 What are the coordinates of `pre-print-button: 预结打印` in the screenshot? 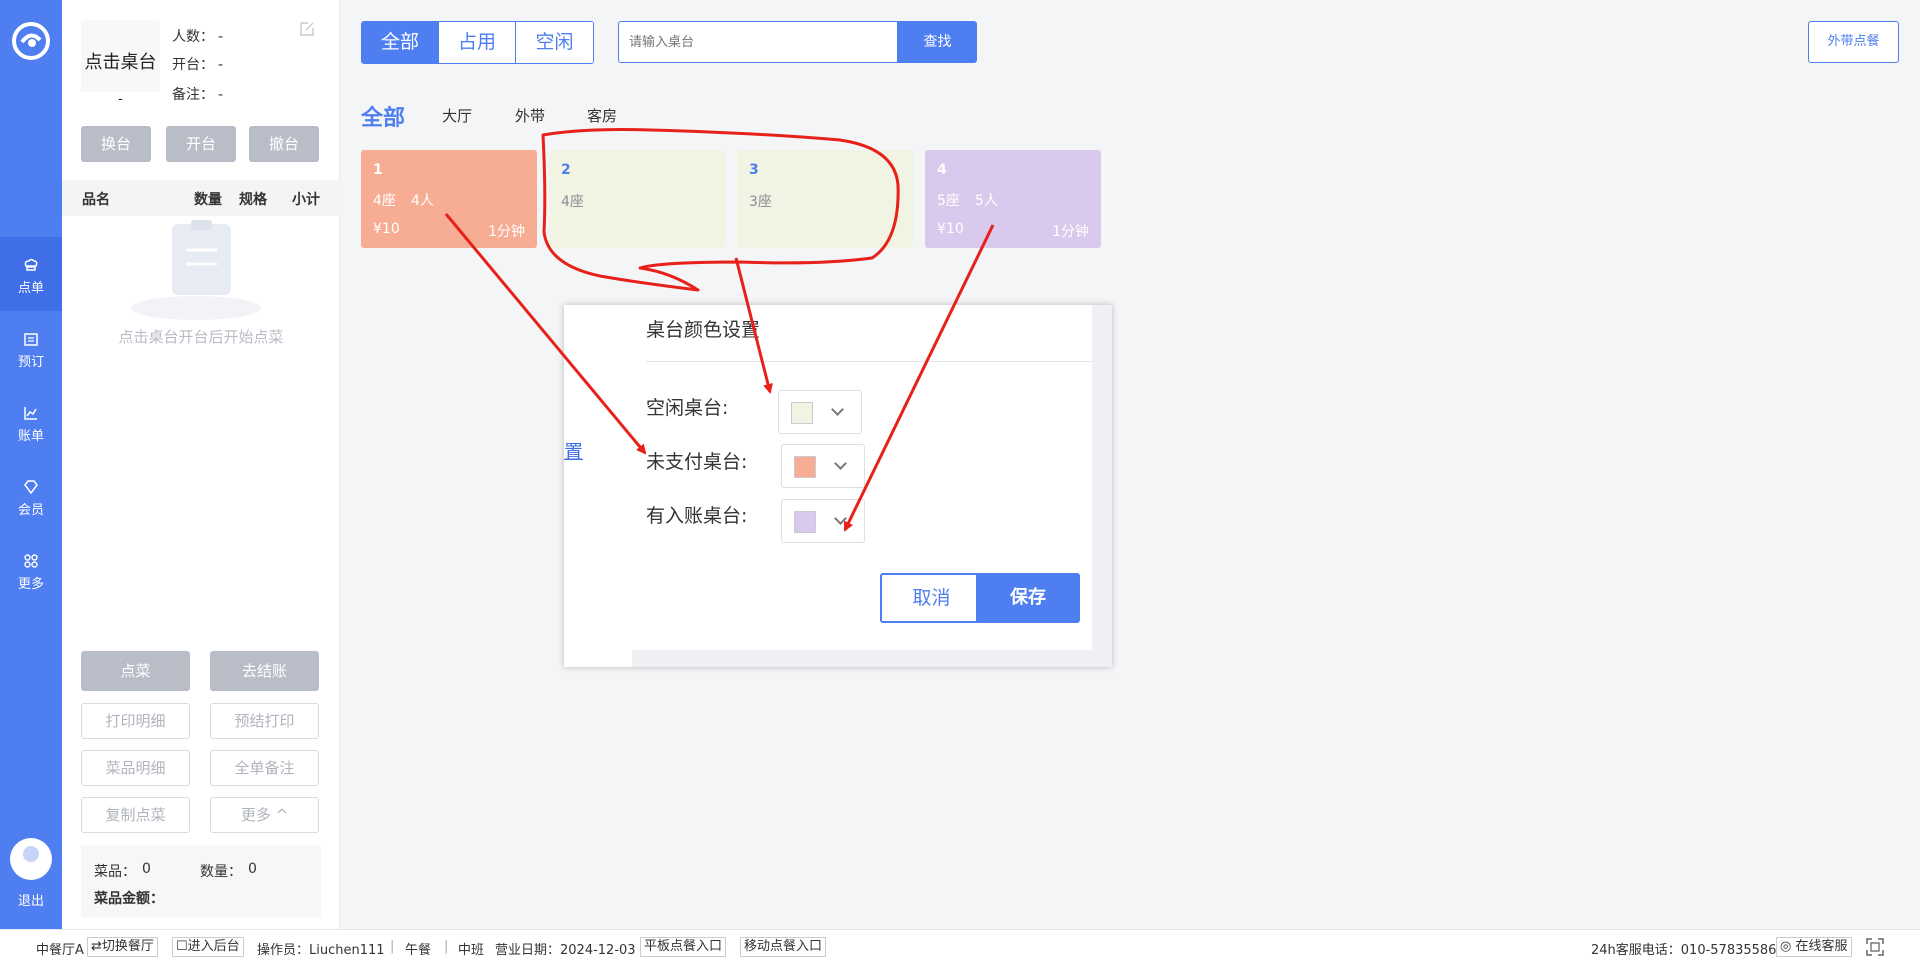 It's located at (264, 721).